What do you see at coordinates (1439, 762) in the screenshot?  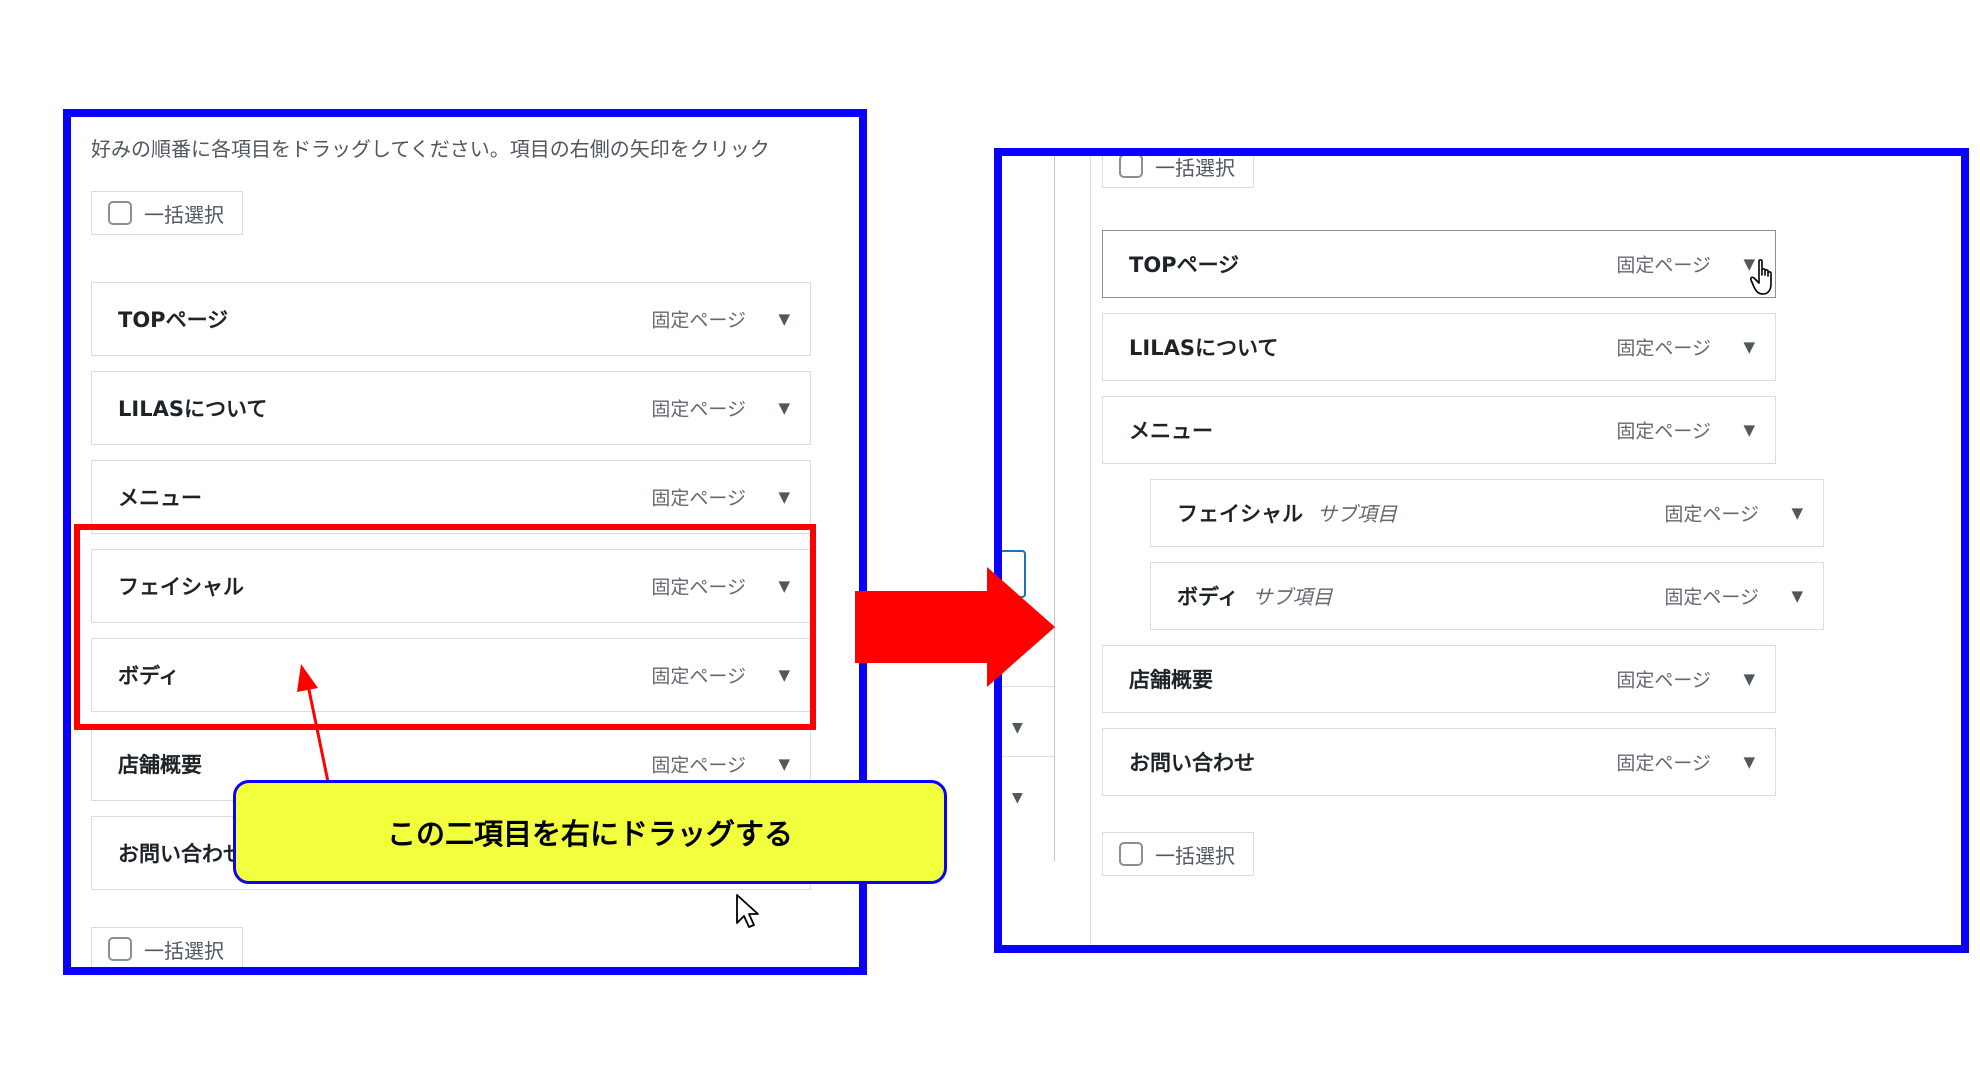 I see `menu-item-contact: お問い合わせ 固定ページ ▼` at bounding box center [1439, 762].